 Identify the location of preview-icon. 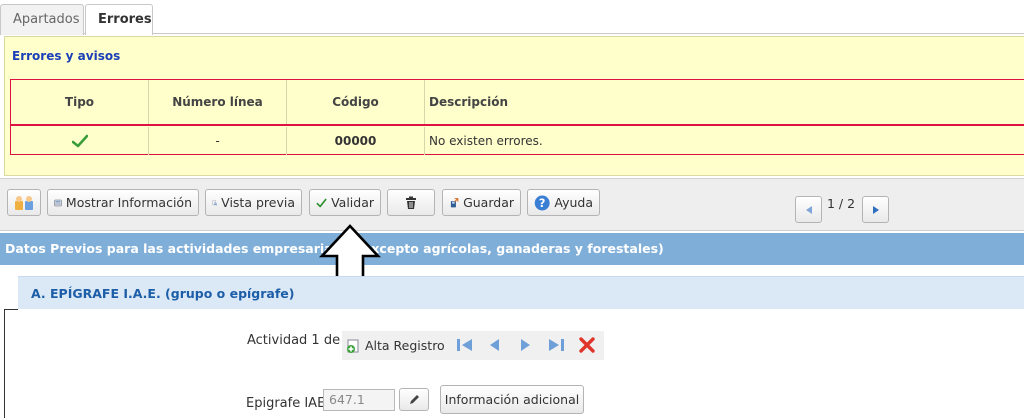
(215, 202).